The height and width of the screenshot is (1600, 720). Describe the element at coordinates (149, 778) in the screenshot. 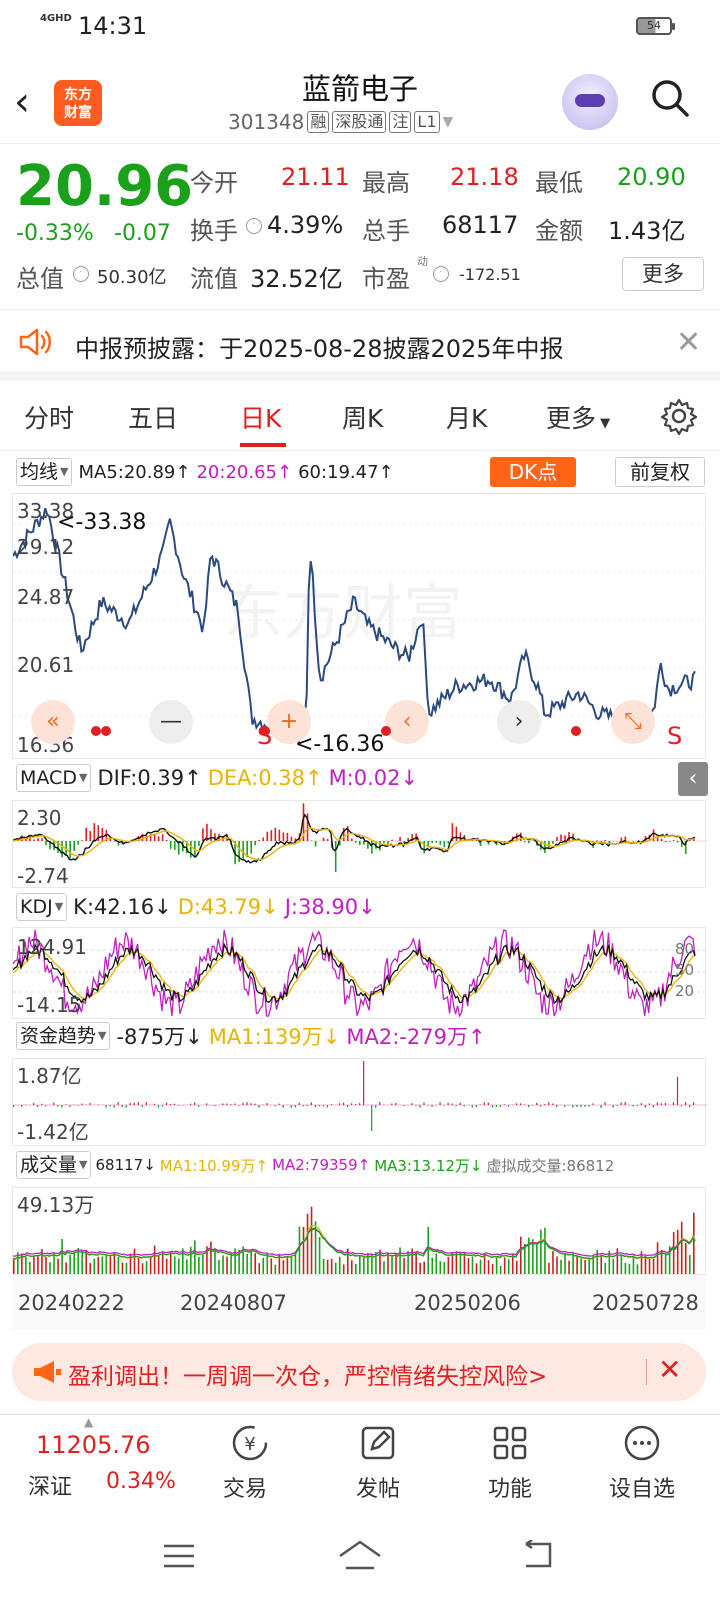

I see `macd-dif: DIF:0.39↑` at that location.